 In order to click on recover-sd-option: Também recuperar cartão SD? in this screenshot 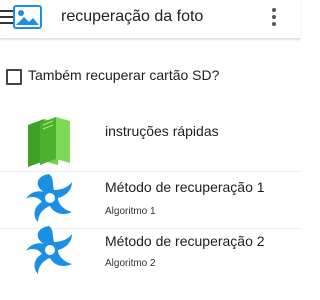, I will do `click(150, 76)`.